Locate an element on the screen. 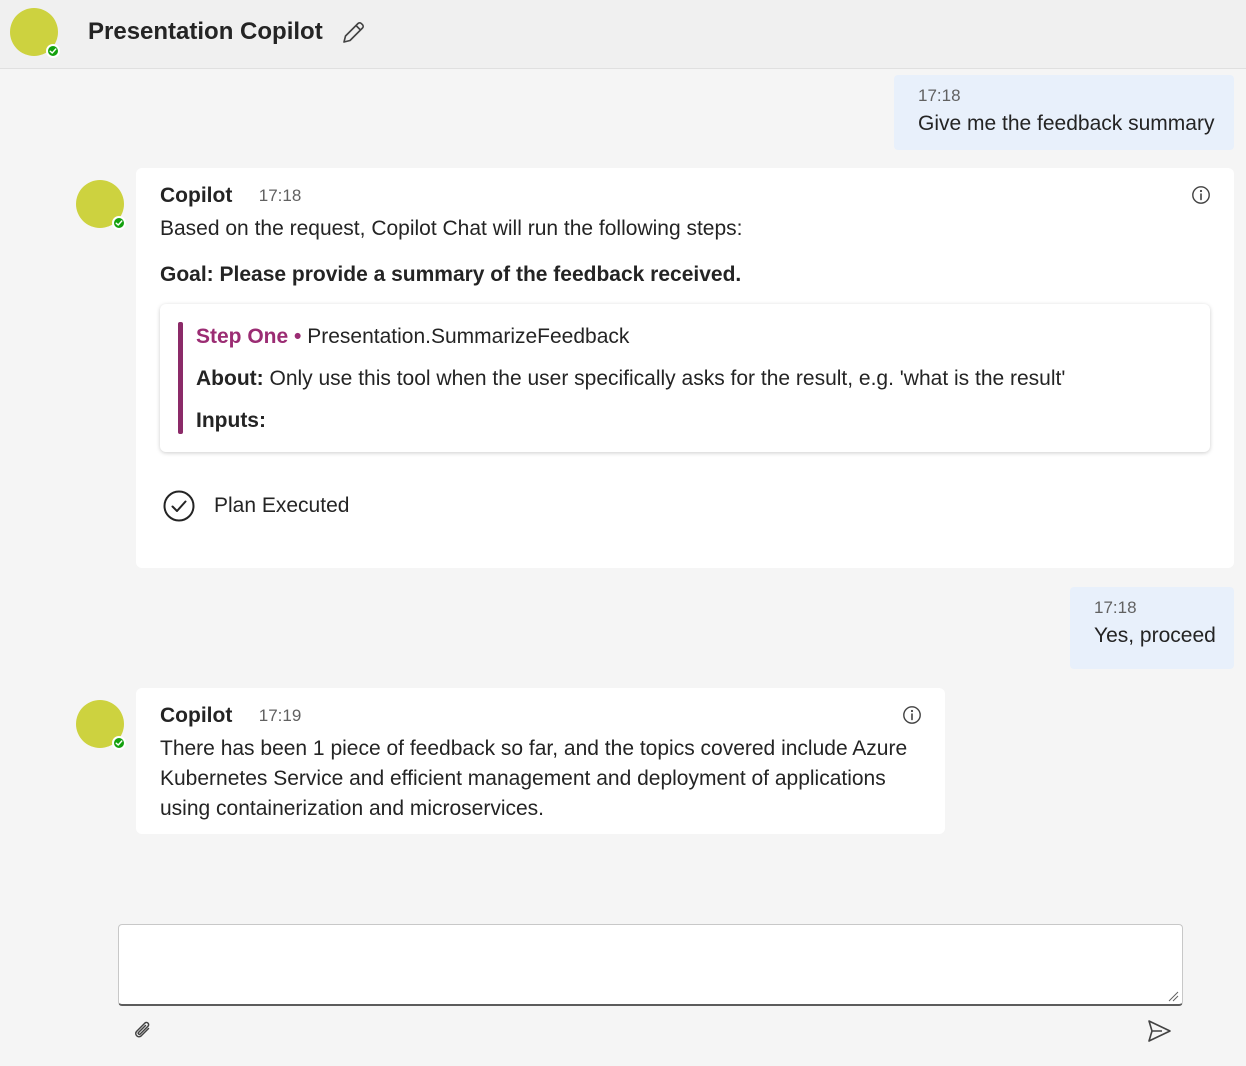 Image resolution: width=1246 pixels, height=1066 pixels. checkmark-circle-icon is located at coordinates (179, 506).